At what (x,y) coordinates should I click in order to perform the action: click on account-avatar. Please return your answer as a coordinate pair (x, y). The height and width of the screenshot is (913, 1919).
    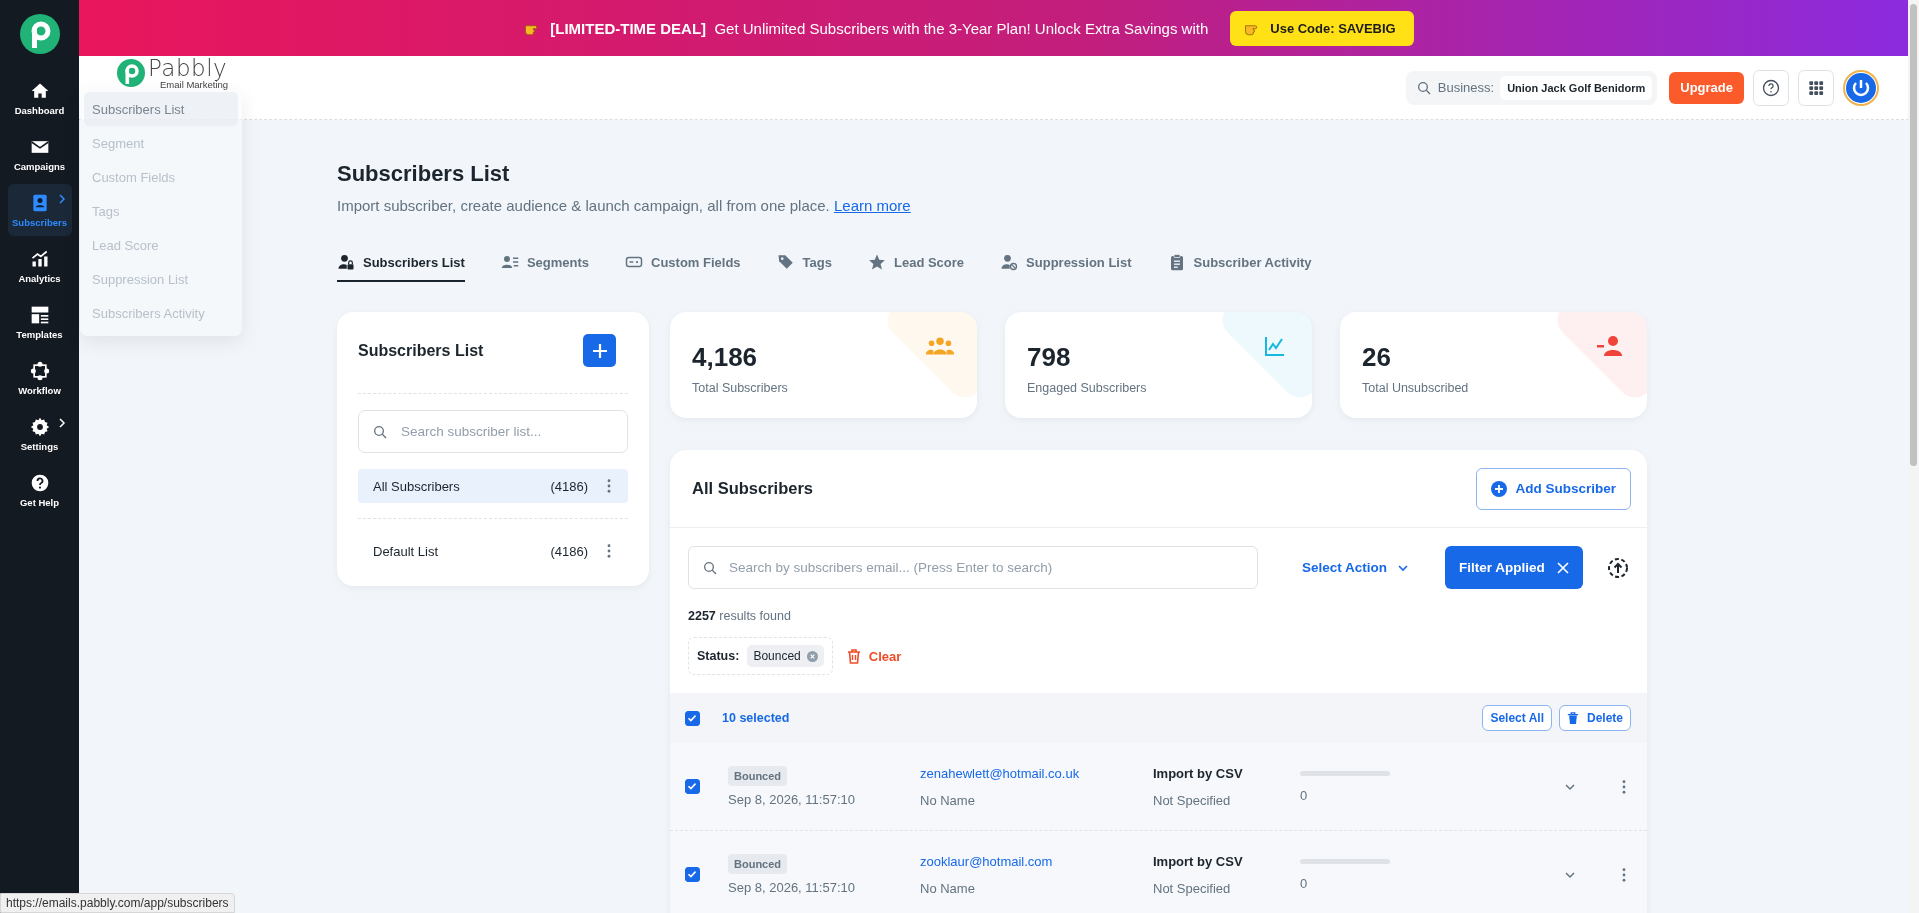
    Looking at the image, I should click on (1861, 87).